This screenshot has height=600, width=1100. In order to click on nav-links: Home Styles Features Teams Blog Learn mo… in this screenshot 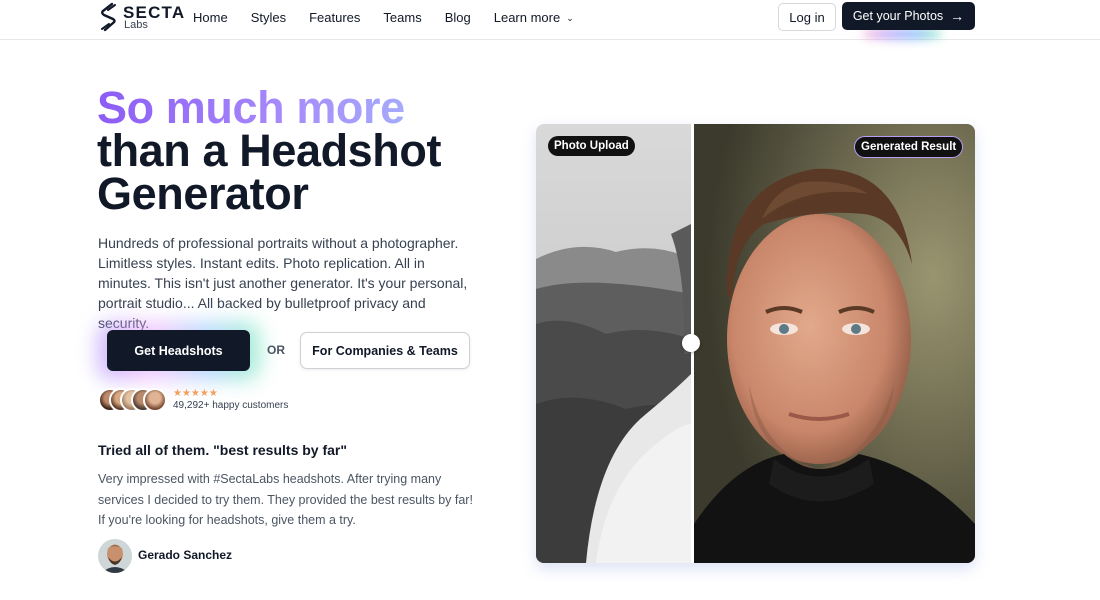, I will do `click(395, 17)`.